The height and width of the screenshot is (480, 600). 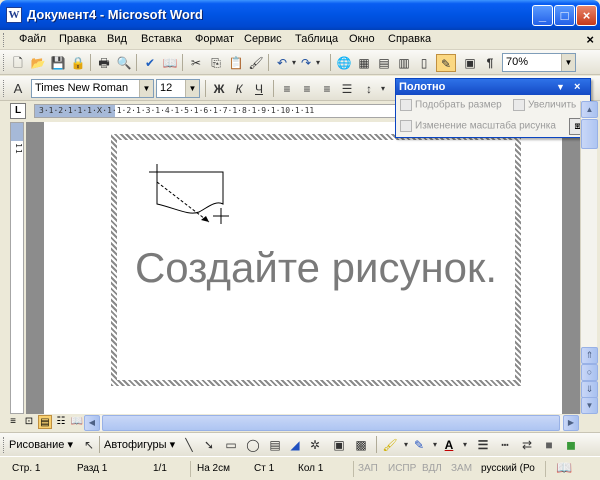 What do you see at coordinates (236, 63) in the screenshot?
I see `paste-icon: 📋` at bounding box center [236, 63].